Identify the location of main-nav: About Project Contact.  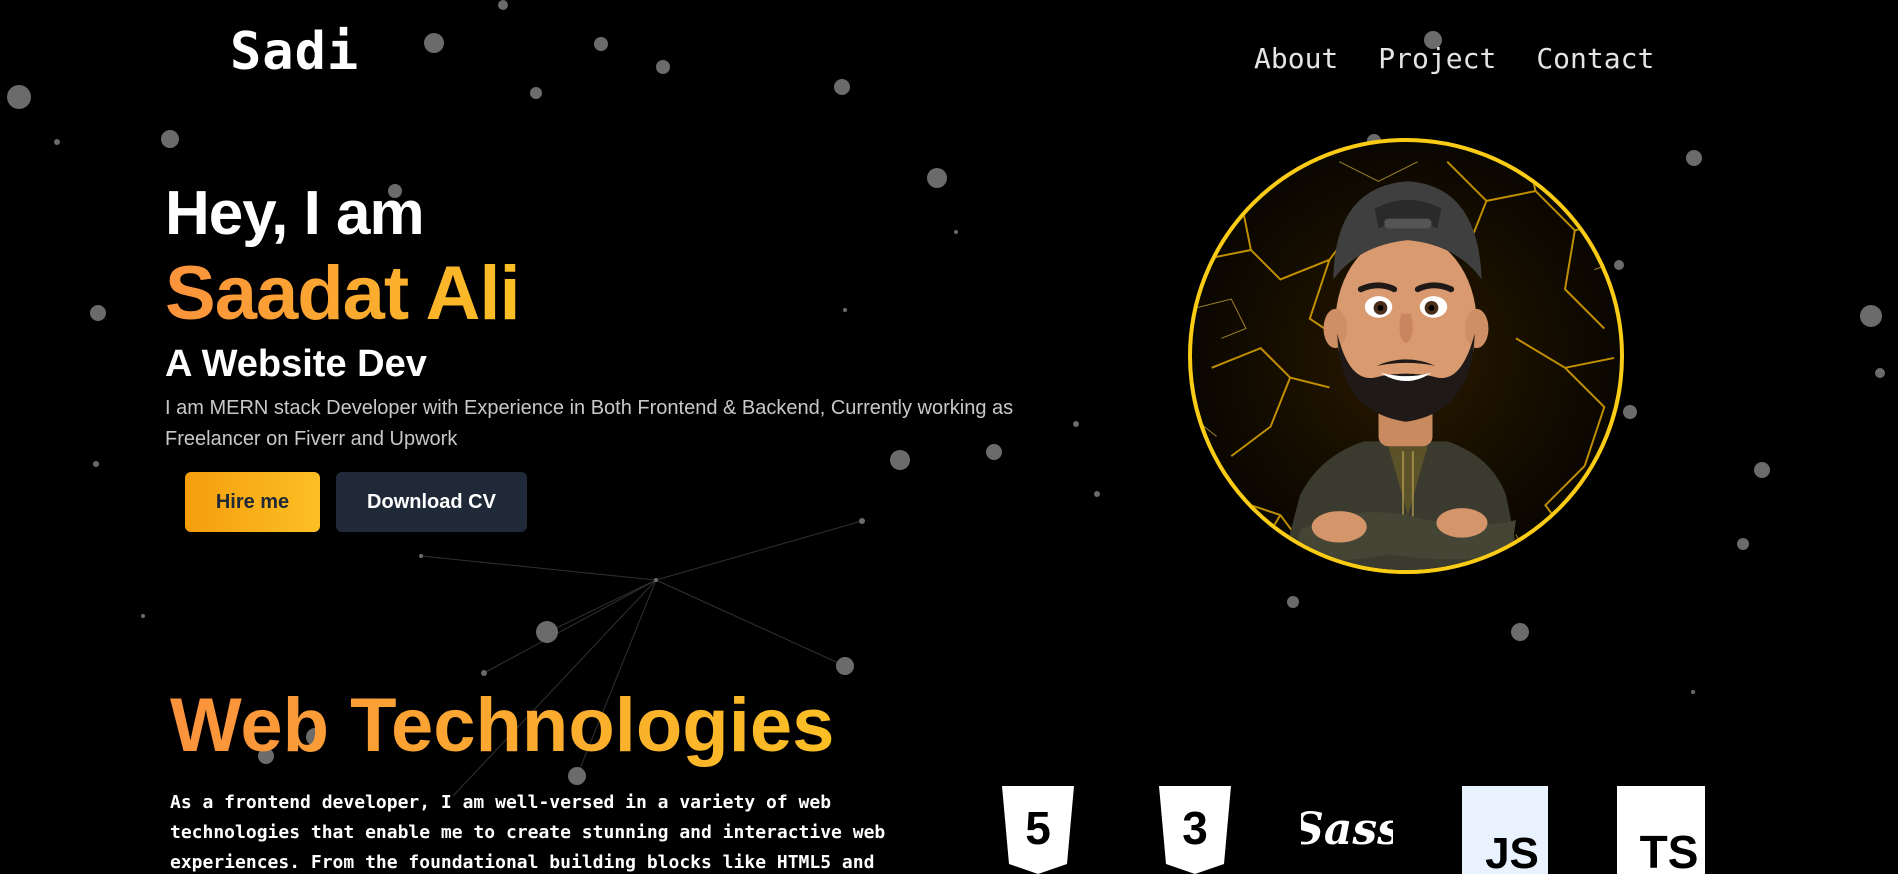
(1454, 58).